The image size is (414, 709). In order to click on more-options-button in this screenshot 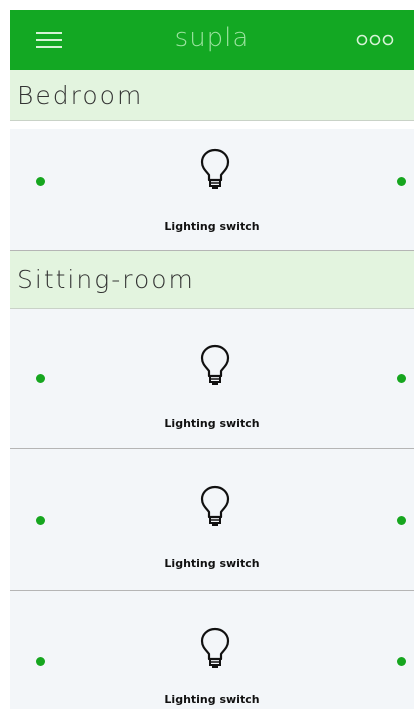, I will do `click(375, 40)`.